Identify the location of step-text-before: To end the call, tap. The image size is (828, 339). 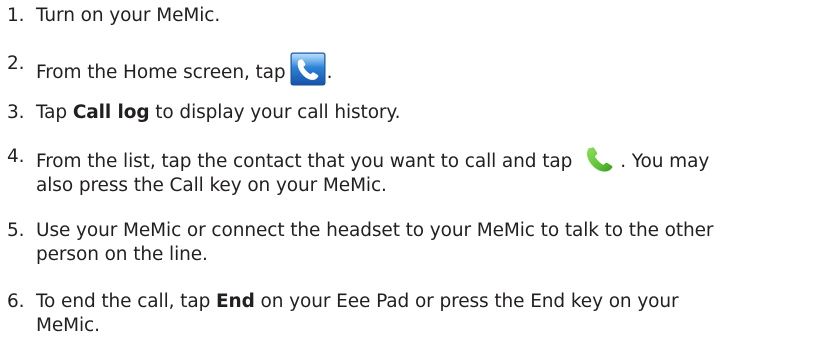
(126, 301).